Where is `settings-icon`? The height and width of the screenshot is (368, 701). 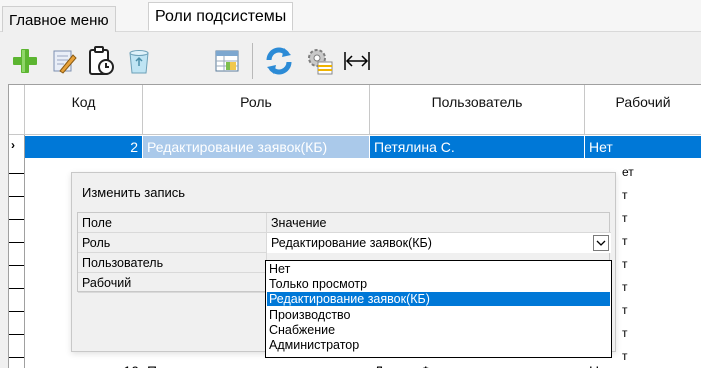 settings-icon is located at coordinates (320, 62).